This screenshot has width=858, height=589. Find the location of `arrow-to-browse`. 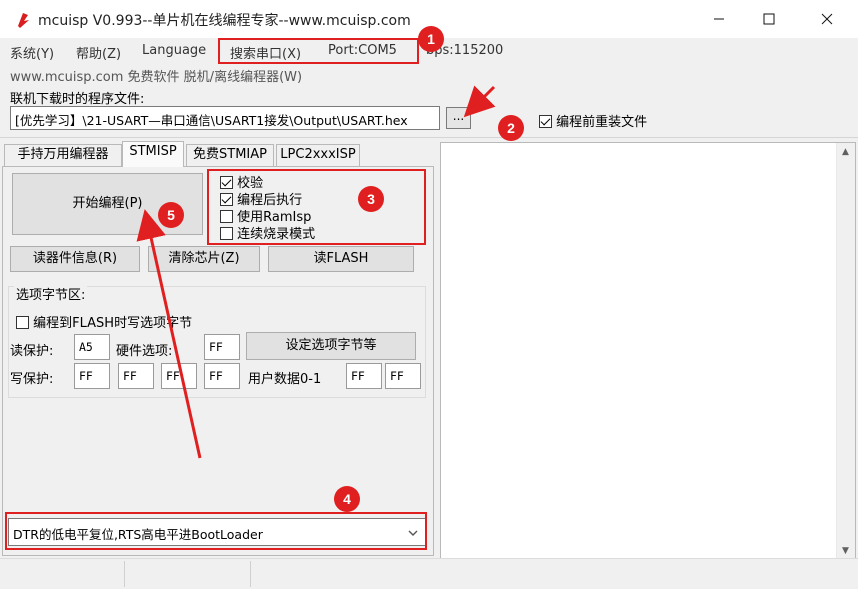

arrow-to-browse is located at coordinates (479, 101).